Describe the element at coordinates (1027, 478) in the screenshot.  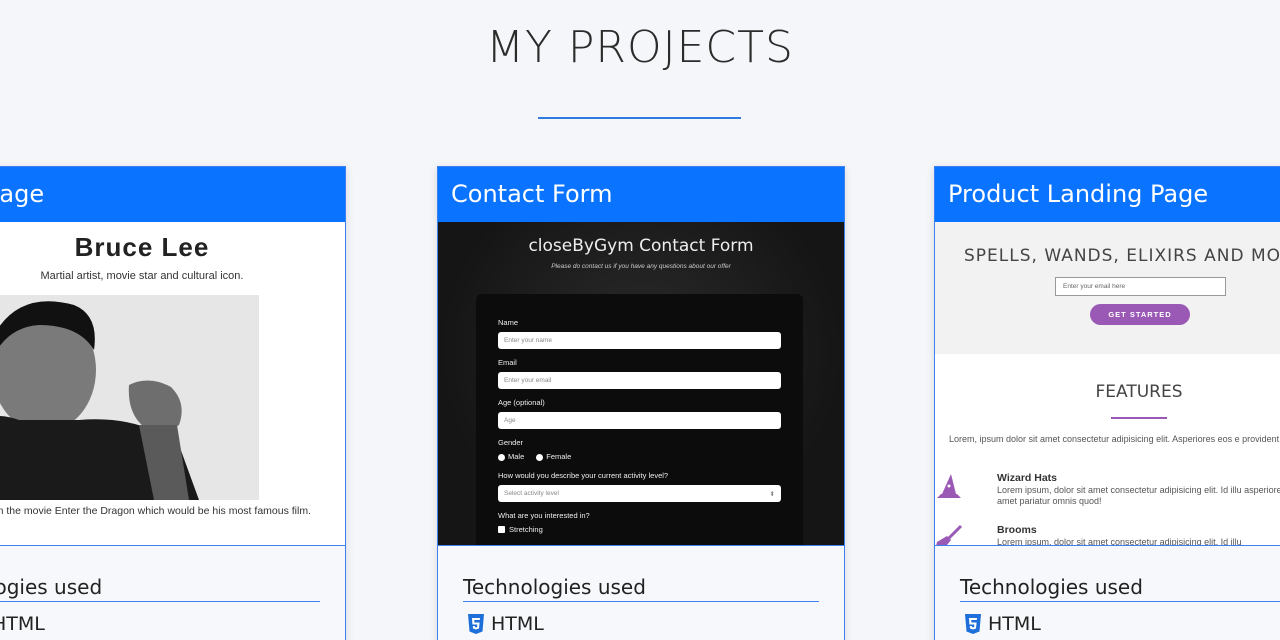
I see `feature-name: Wizard Hats` at that location.